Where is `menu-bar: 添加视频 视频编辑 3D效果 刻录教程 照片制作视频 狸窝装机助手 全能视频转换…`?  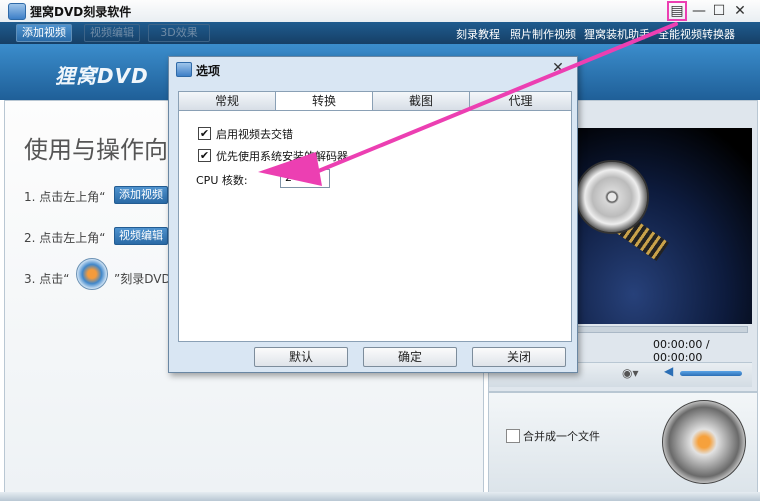
menu-bar: 添加视频 视频编辑 3D效果 刻录教程 照片制作视频 狸窝装机助手 全能视频转换… is located at coordinates (380, 33).